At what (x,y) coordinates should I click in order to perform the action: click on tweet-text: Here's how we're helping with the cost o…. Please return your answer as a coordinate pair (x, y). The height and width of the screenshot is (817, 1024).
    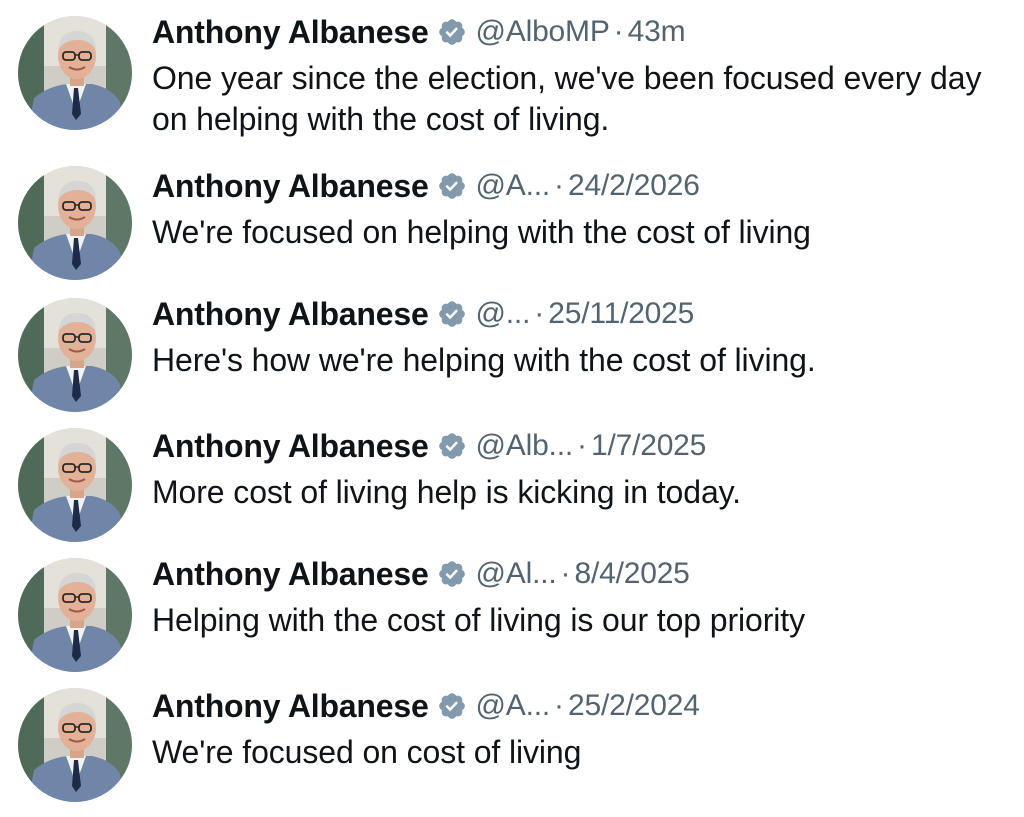
    Looking at the image, I should click on (484, 360).